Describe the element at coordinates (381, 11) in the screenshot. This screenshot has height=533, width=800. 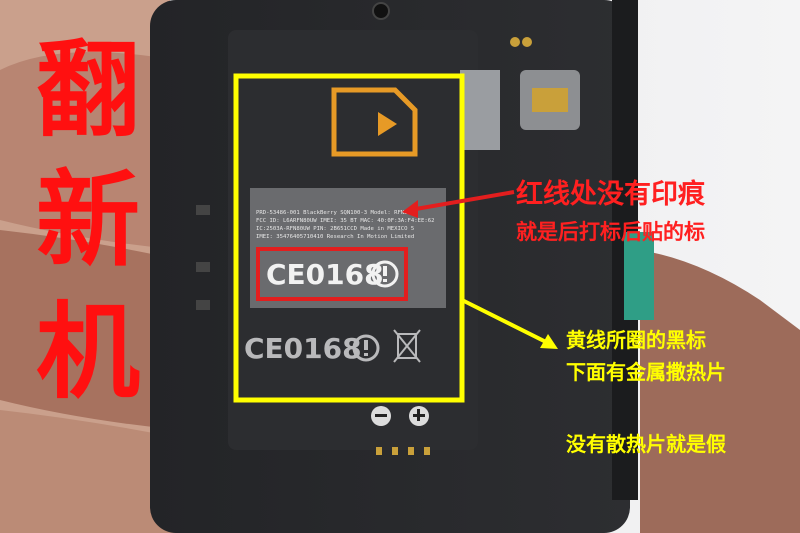
I see `screw` at that location.